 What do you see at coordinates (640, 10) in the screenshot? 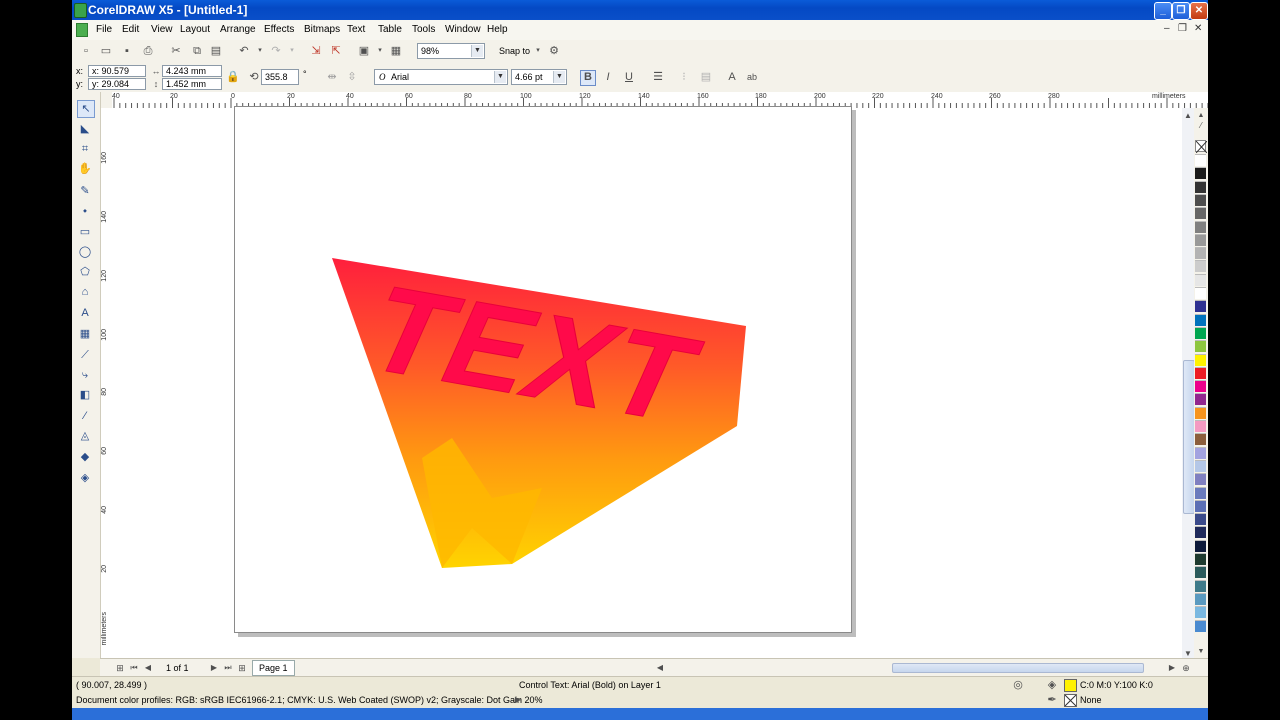
I see `title-bar: CorelDRAW X5 - [Untitled-1] _ ❐ ✕` at bounding box center [640, 10].